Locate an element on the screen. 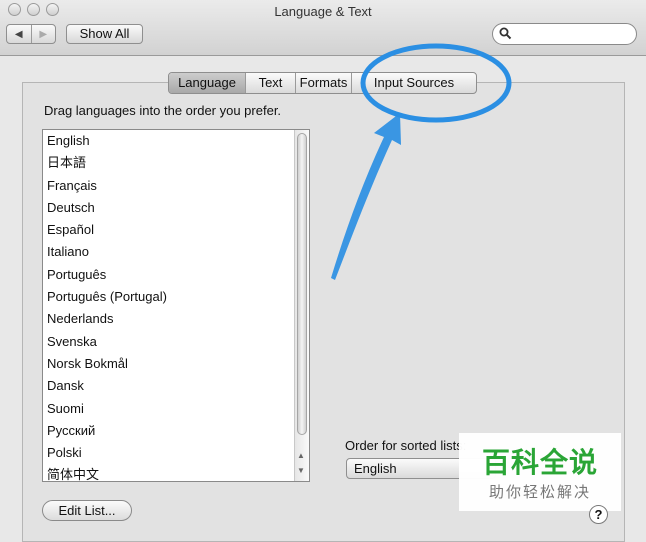 This screenshot has width=646, height=542. navigation-buttons: ◀ ▶ is located at coordinates (31, 34).